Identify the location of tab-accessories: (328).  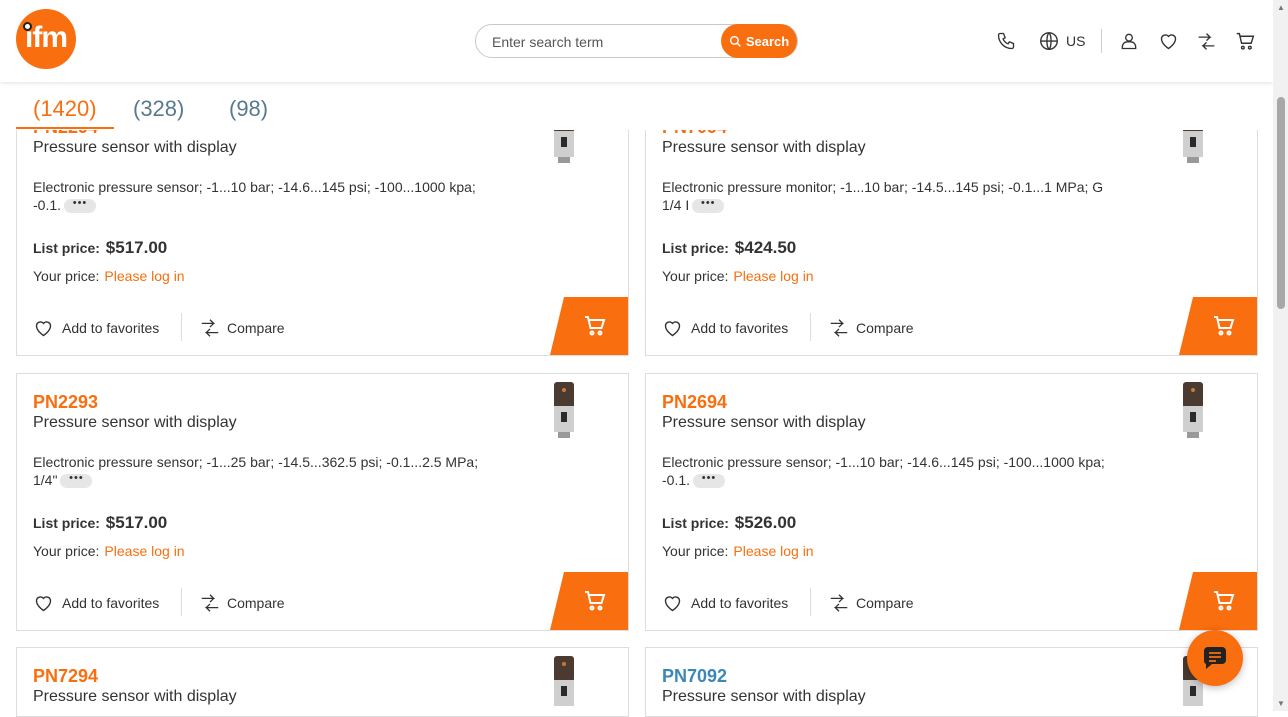
(158, 109).